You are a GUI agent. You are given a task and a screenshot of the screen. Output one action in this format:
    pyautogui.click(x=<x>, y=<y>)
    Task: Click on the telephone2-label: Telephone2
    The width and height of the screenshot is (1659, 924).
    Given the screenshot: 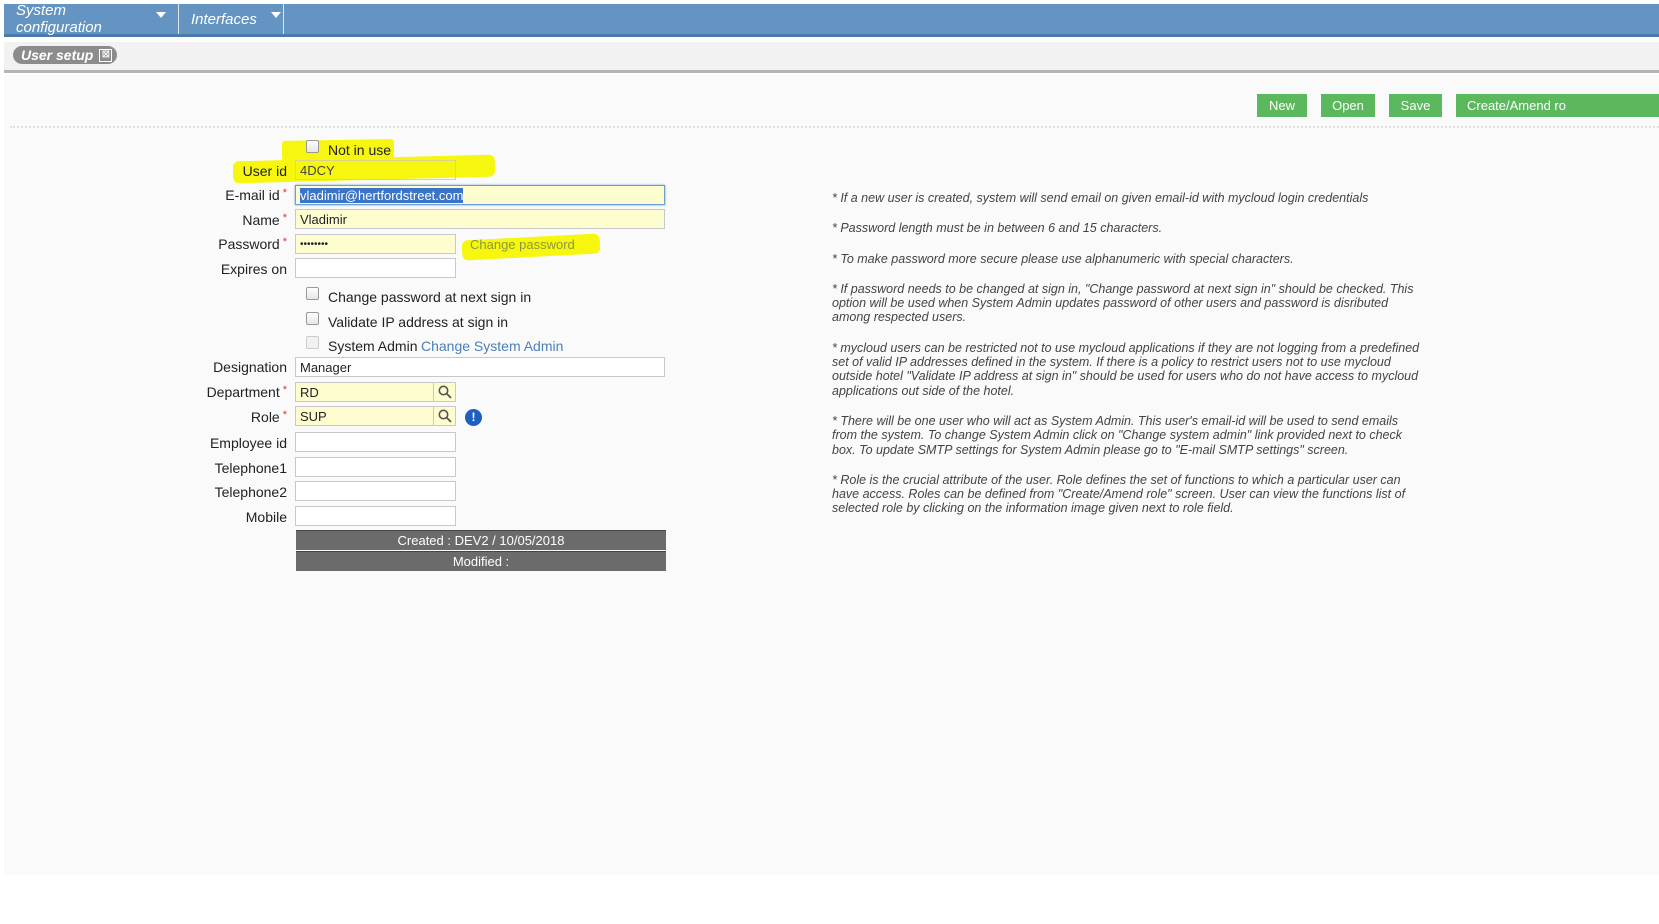 What is the action you would take?
    pyautogui.click(x=250, y=492)
    